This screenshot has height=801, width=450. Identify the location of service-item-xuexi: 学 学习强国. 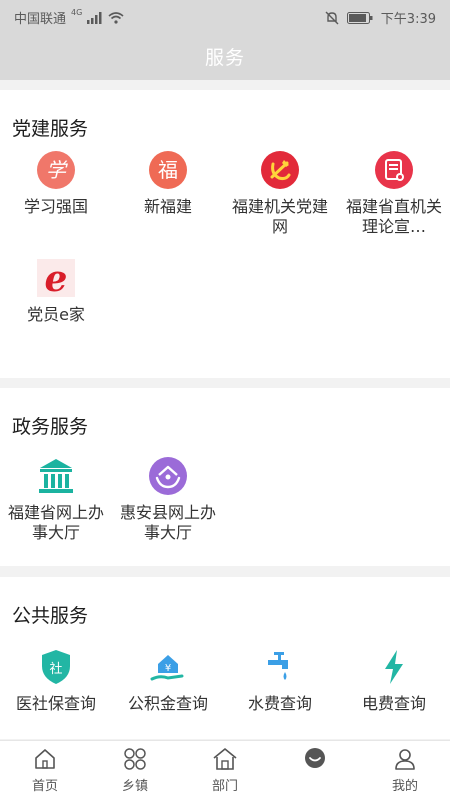
(56, 183).